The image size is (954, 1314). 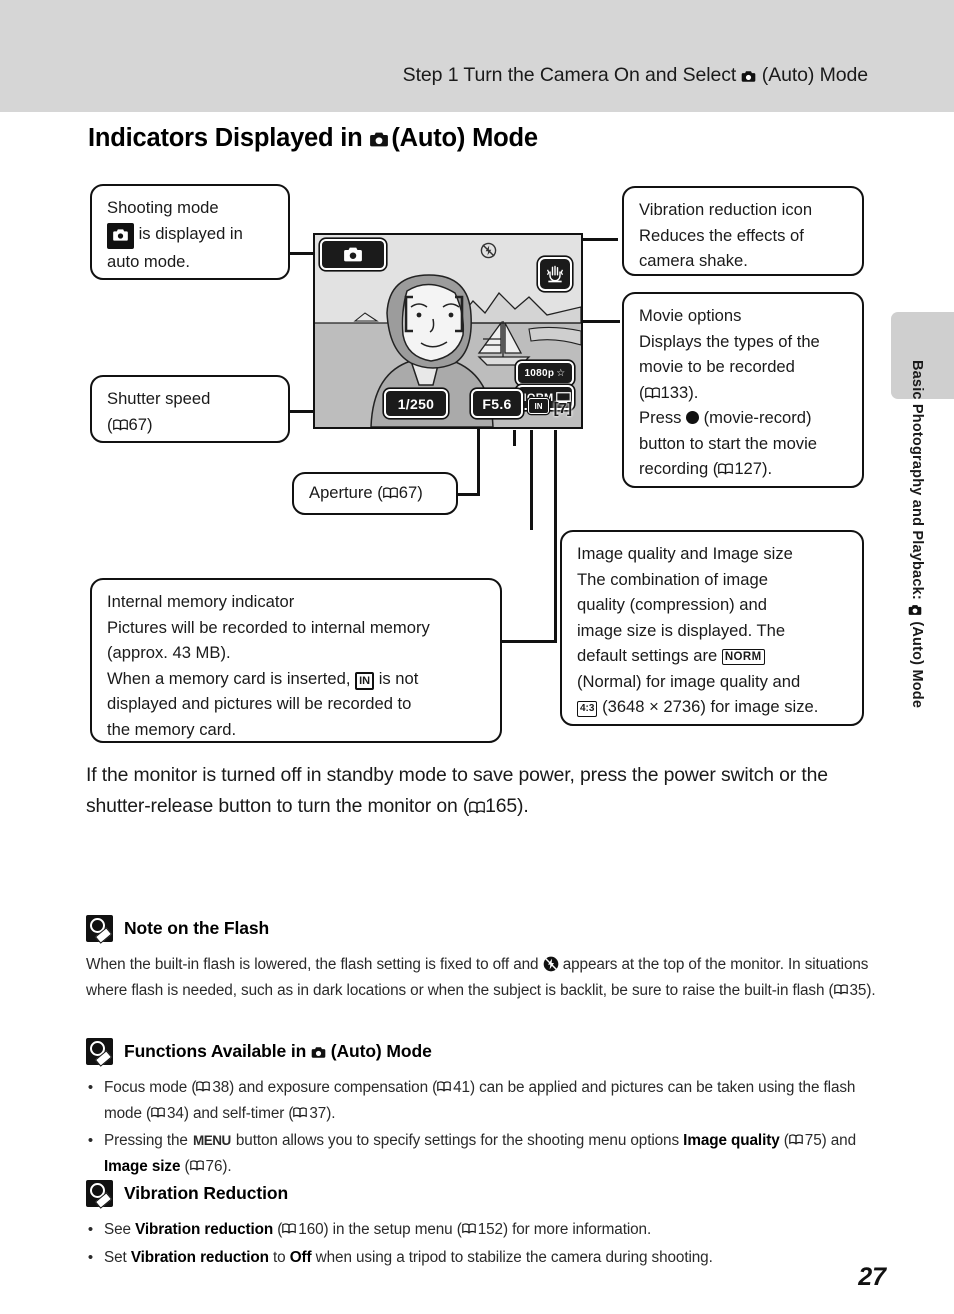 I want to click on note-flash-post: )., so click(x=871, y=990).